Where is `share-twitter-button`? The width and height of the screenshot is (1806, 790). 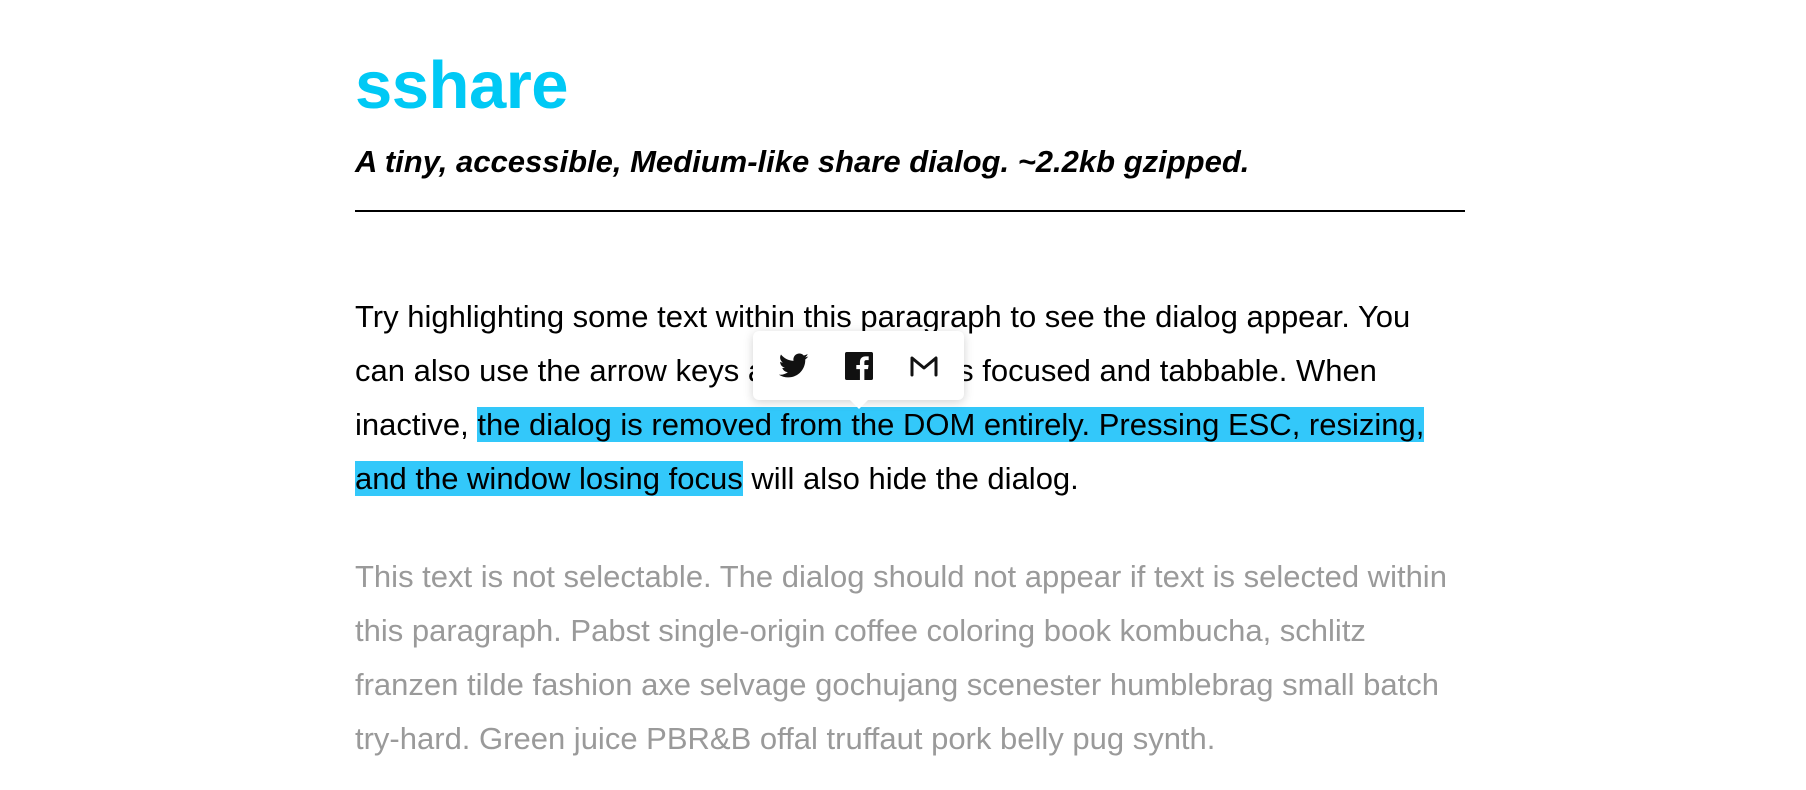
share-twitter-button is located at coordinates (794, 366).